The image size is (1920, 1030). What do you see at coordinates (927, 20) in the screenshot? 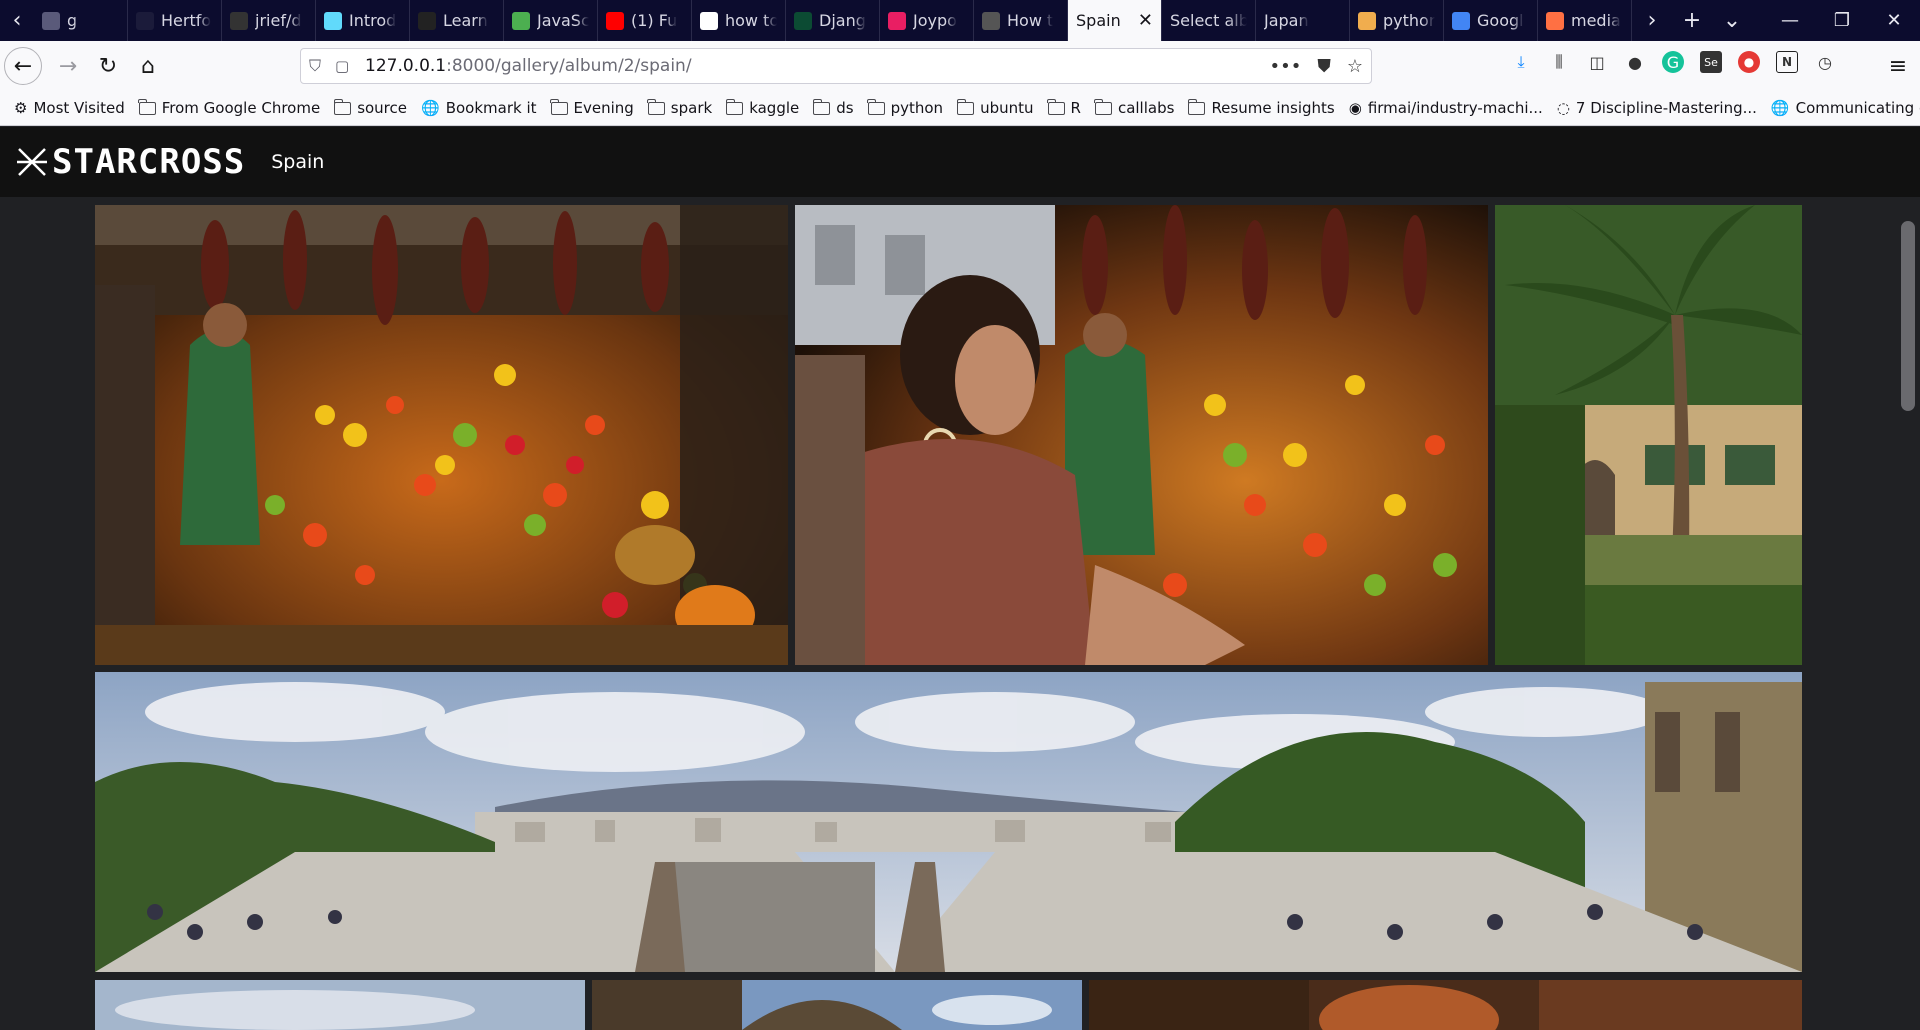
I see `tab-joypo: Joypo` at bounding box center [927, 20].